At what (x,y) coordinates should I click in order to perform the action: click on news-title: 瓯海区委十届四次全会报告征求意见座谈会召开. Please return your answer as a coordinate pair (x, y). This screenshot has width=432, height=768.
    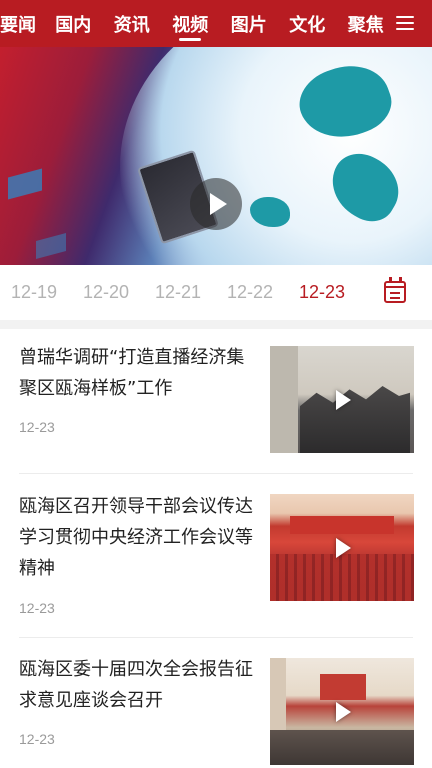
    Looking at the image, I should click on (139, 685).